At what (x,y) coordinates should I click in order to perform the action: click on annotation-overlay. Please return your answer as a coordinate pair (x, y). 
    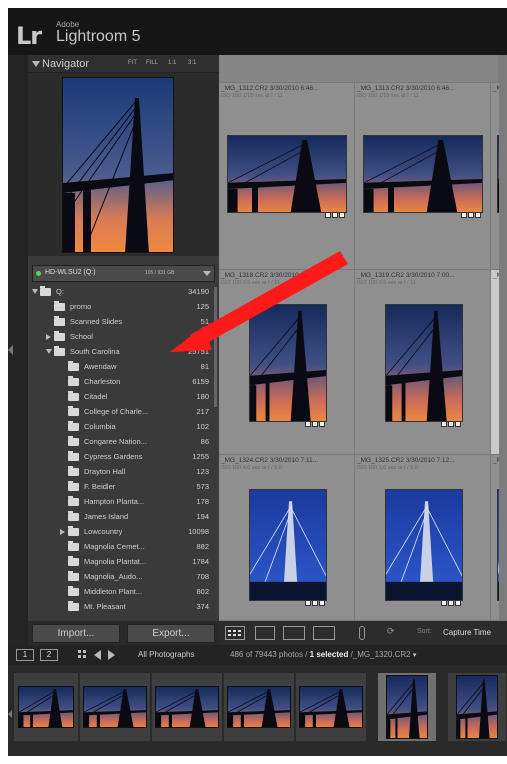
    Looking at the image, I should click on (259, 301).